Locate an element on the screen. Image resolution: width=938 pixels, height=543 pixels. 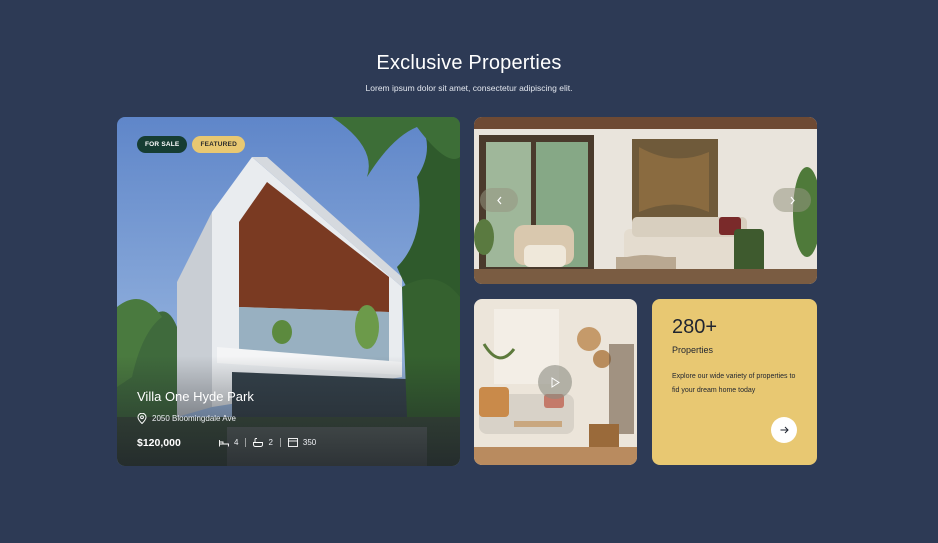
gallery-next-button is located at coordinates (792, 200).